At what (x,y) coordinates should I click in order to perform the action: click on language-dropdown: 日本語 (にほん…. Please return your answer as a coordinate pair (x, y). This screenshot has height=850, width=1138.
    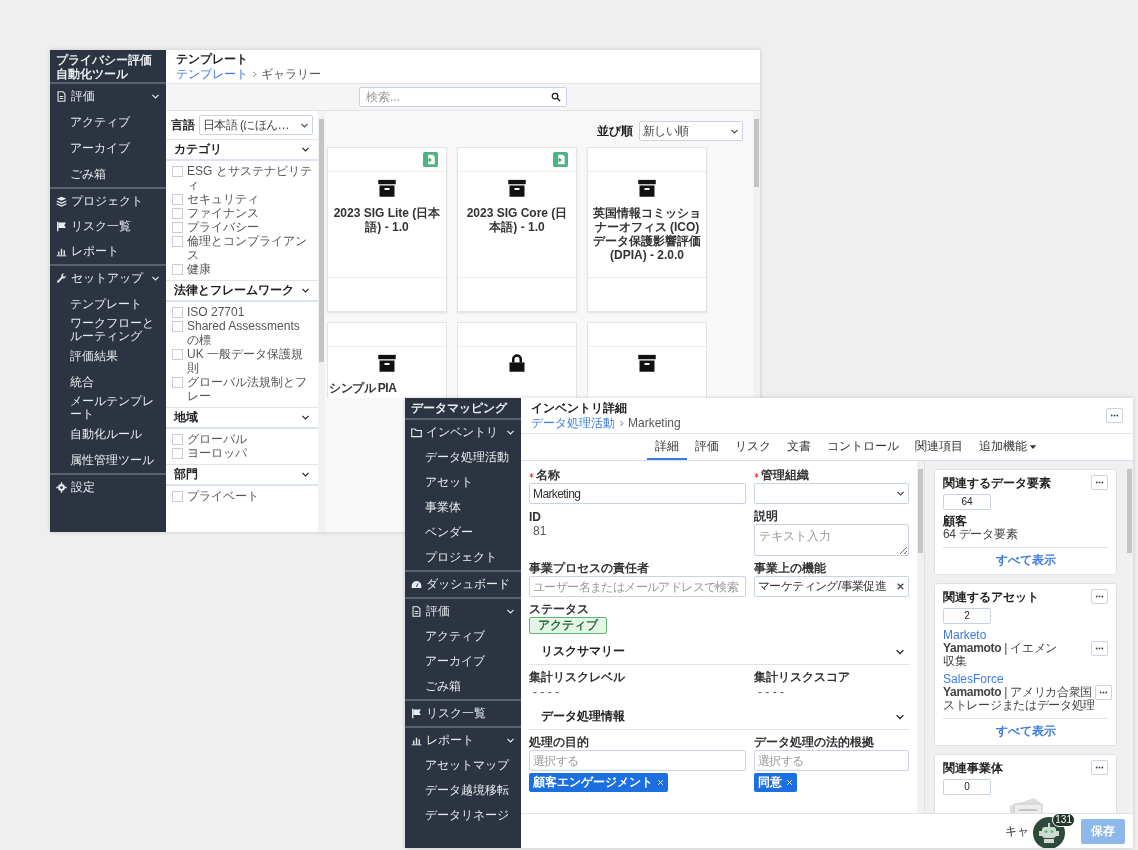
    Looking at the image, I should click on (256, 125).